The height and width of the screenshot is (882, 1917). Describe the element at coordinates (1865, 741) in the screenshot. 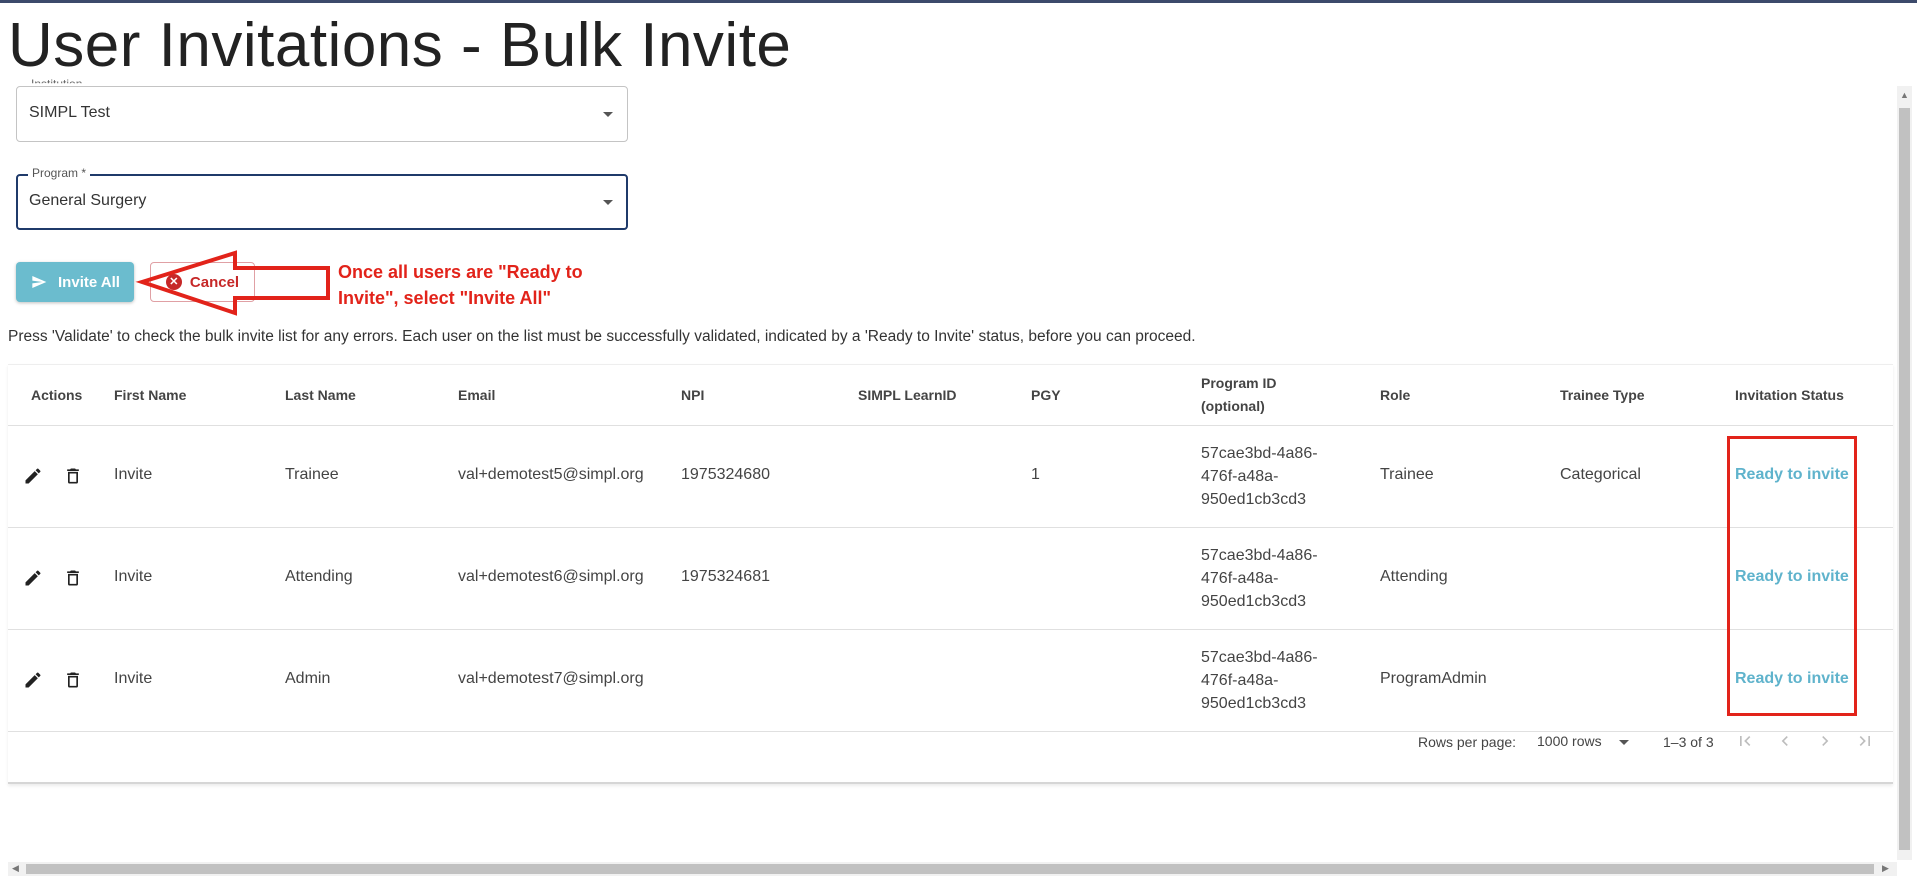

I see `last-page-icon` at that location.